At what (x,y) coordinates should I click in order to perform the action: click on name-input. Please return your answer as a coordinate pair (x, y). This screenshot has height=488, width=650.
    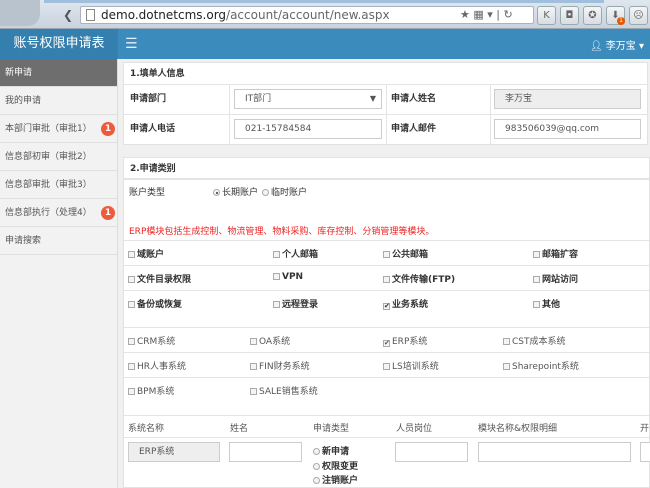
    Looking at the image, I should click on (265, 452).